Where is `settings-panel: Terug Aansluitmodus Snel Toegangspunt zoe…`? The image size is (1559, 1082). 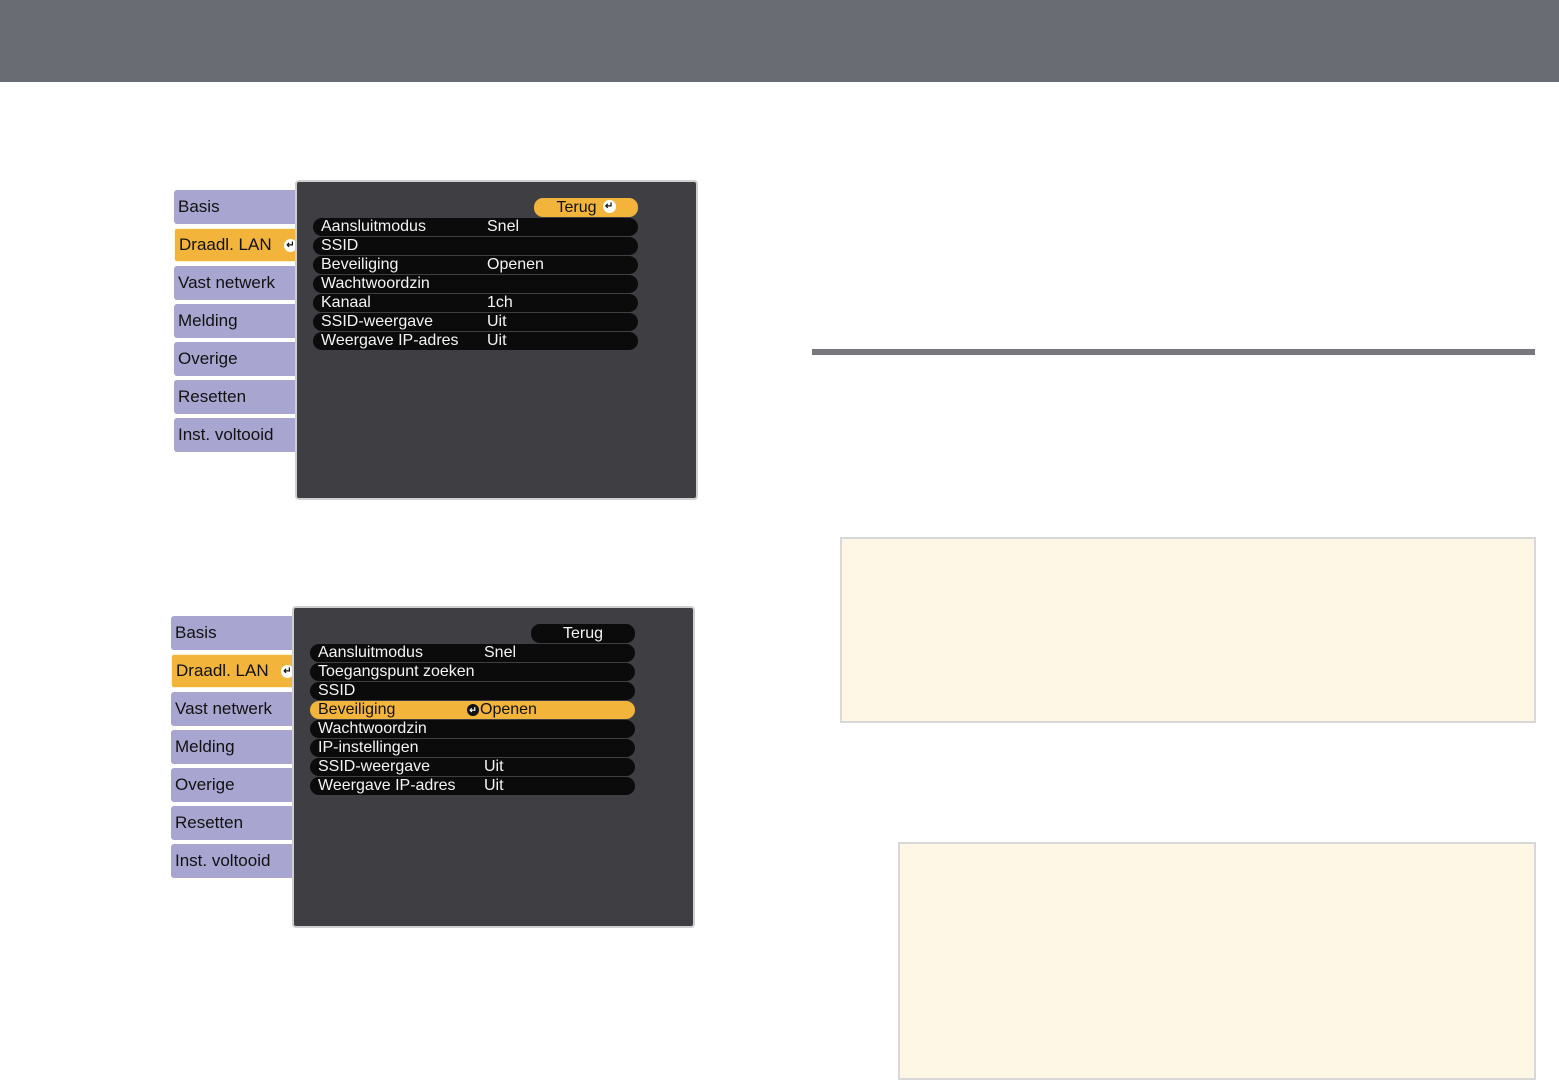
settings-panel: Terug Aansluitmodus Snel Toegangspunt zoe… is located at coordinates (493, 767).